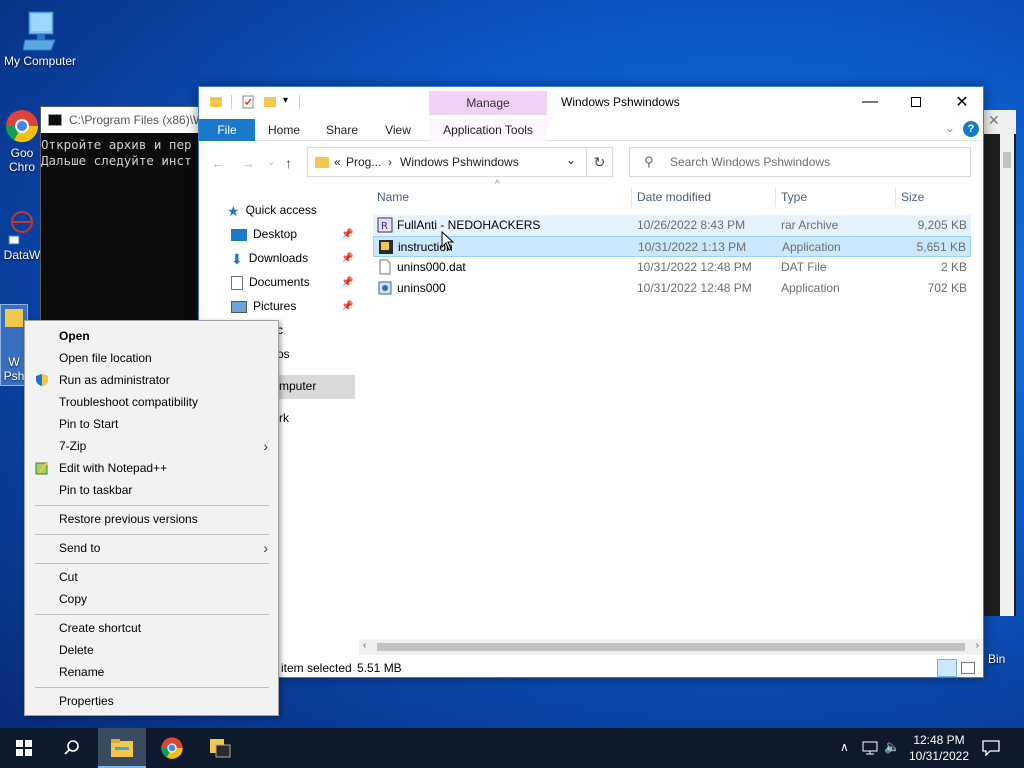 This screenshot has width=1024, height=768. I want to click on tab-share: Share, so click(342, 130).